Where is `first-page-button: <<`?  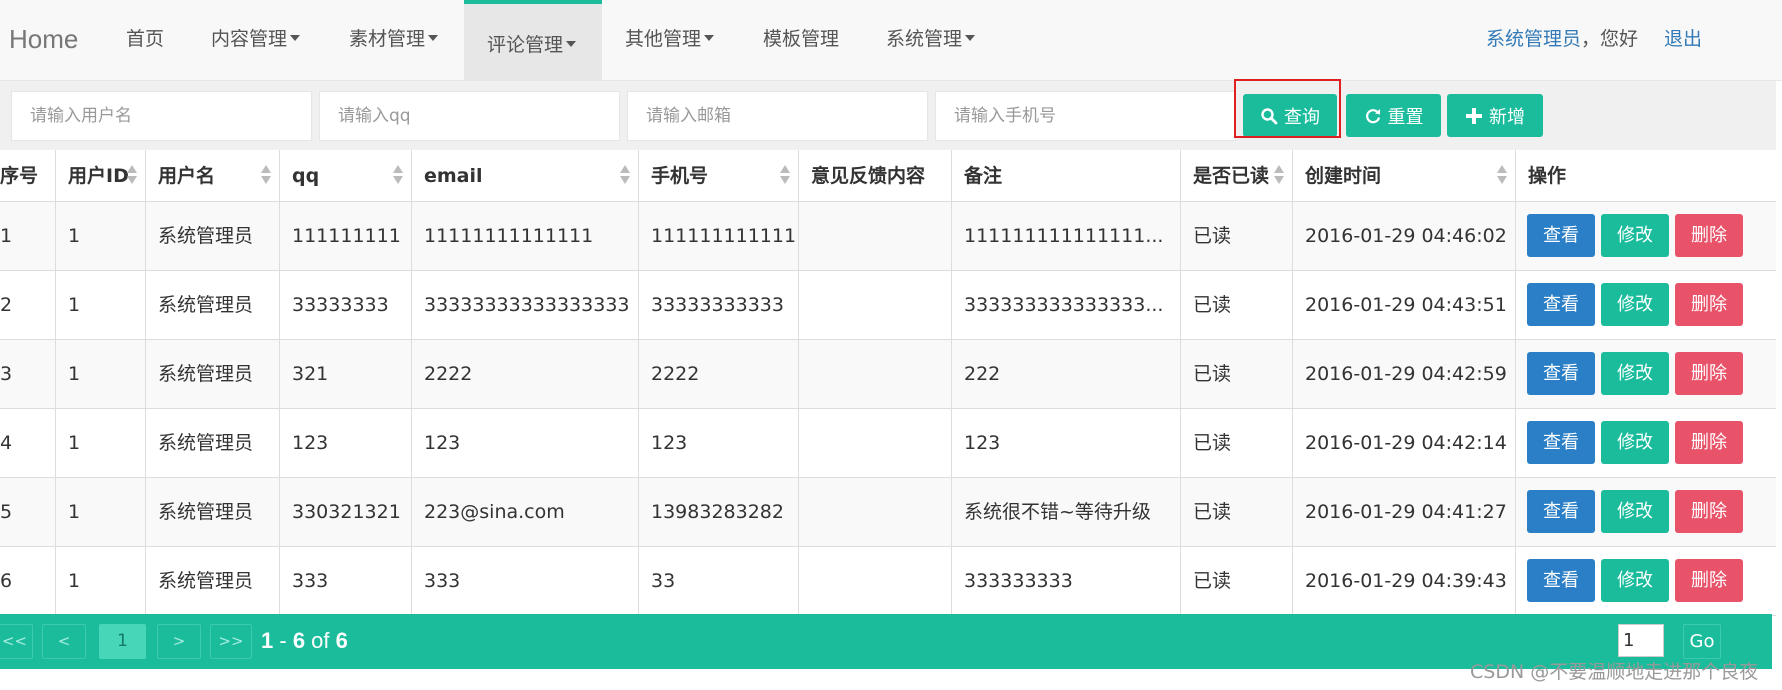 first-page-button: << is located at coordinates (16, 641).